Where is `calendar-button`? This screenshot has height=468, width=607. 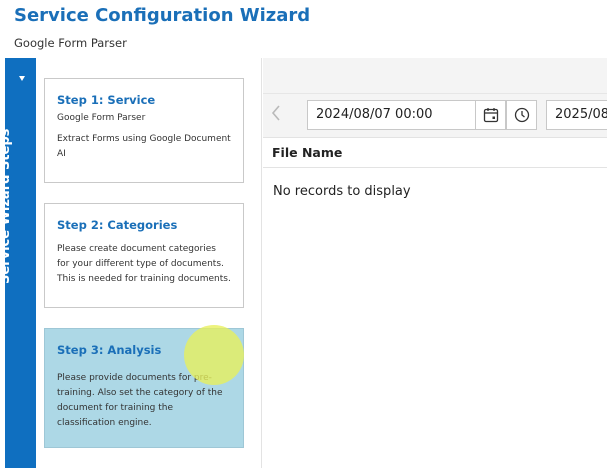
calendar-button is located at coordinates (490, 115).